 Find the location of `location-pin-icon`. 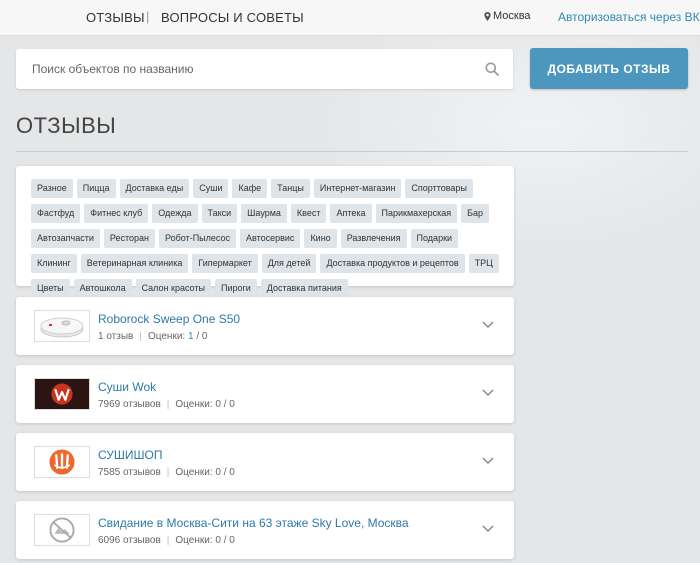

location-pin-icon is located at coordinates (487, 16).